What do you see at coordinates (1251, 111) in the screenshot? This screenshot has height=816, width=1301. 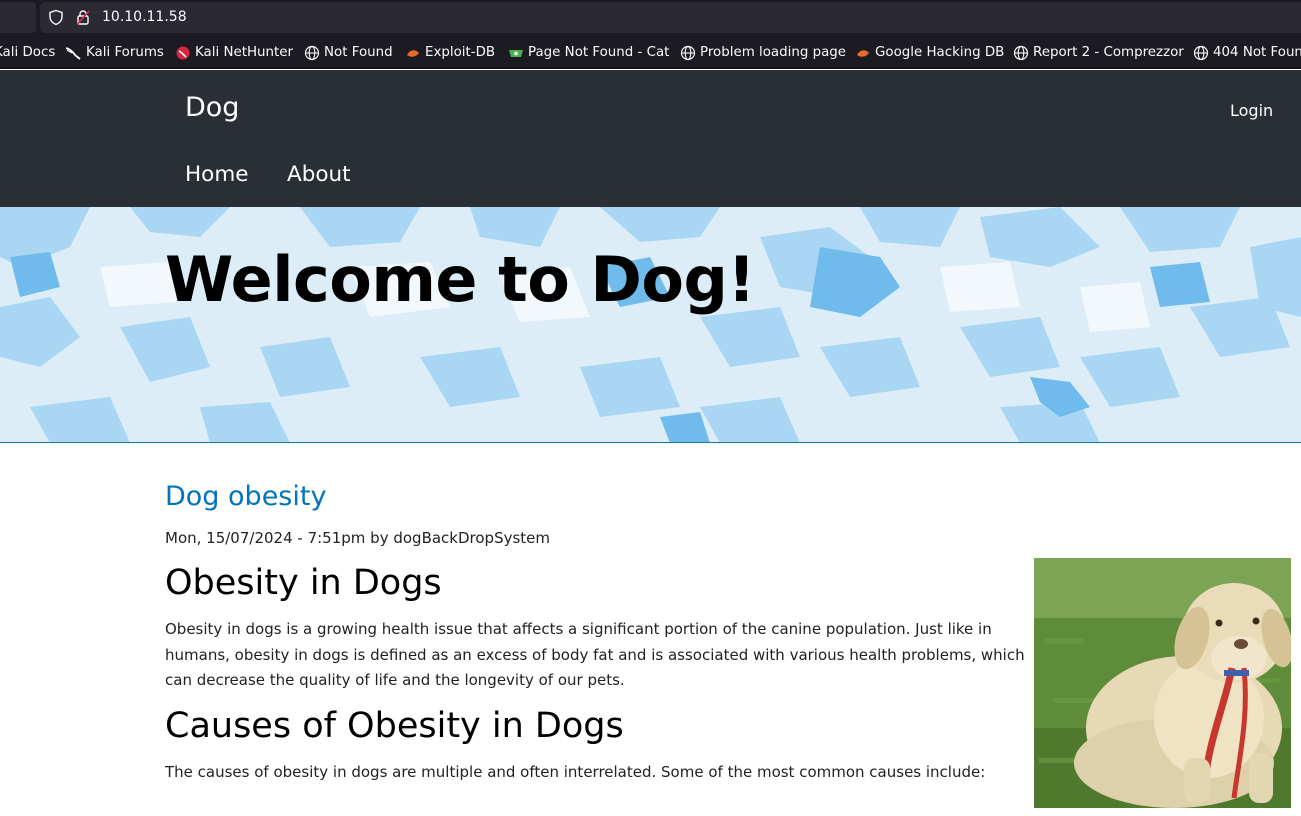 I see `login-link: Login` at bounding box center [1251, 111].